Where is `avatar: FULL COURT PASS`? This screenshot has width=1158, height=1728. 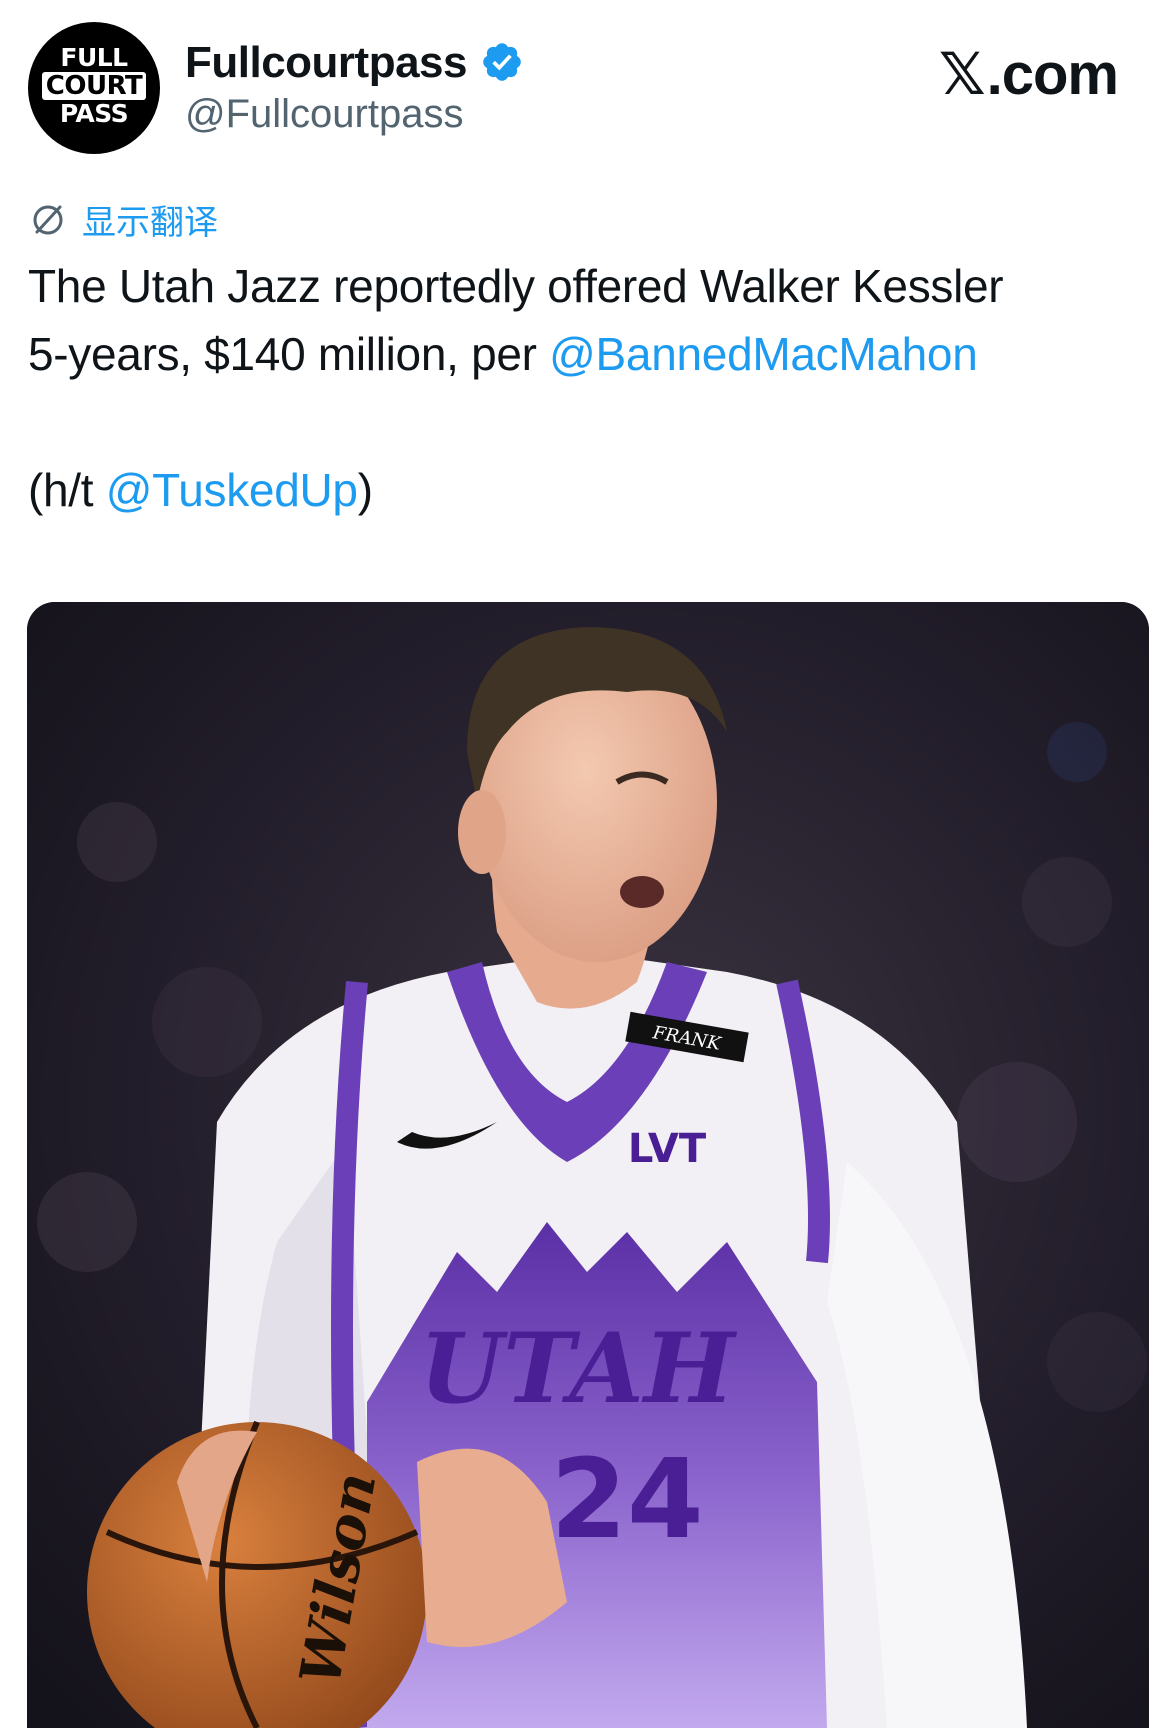 avatar: FULL COURT PASS is located at coordinates (94, 88).